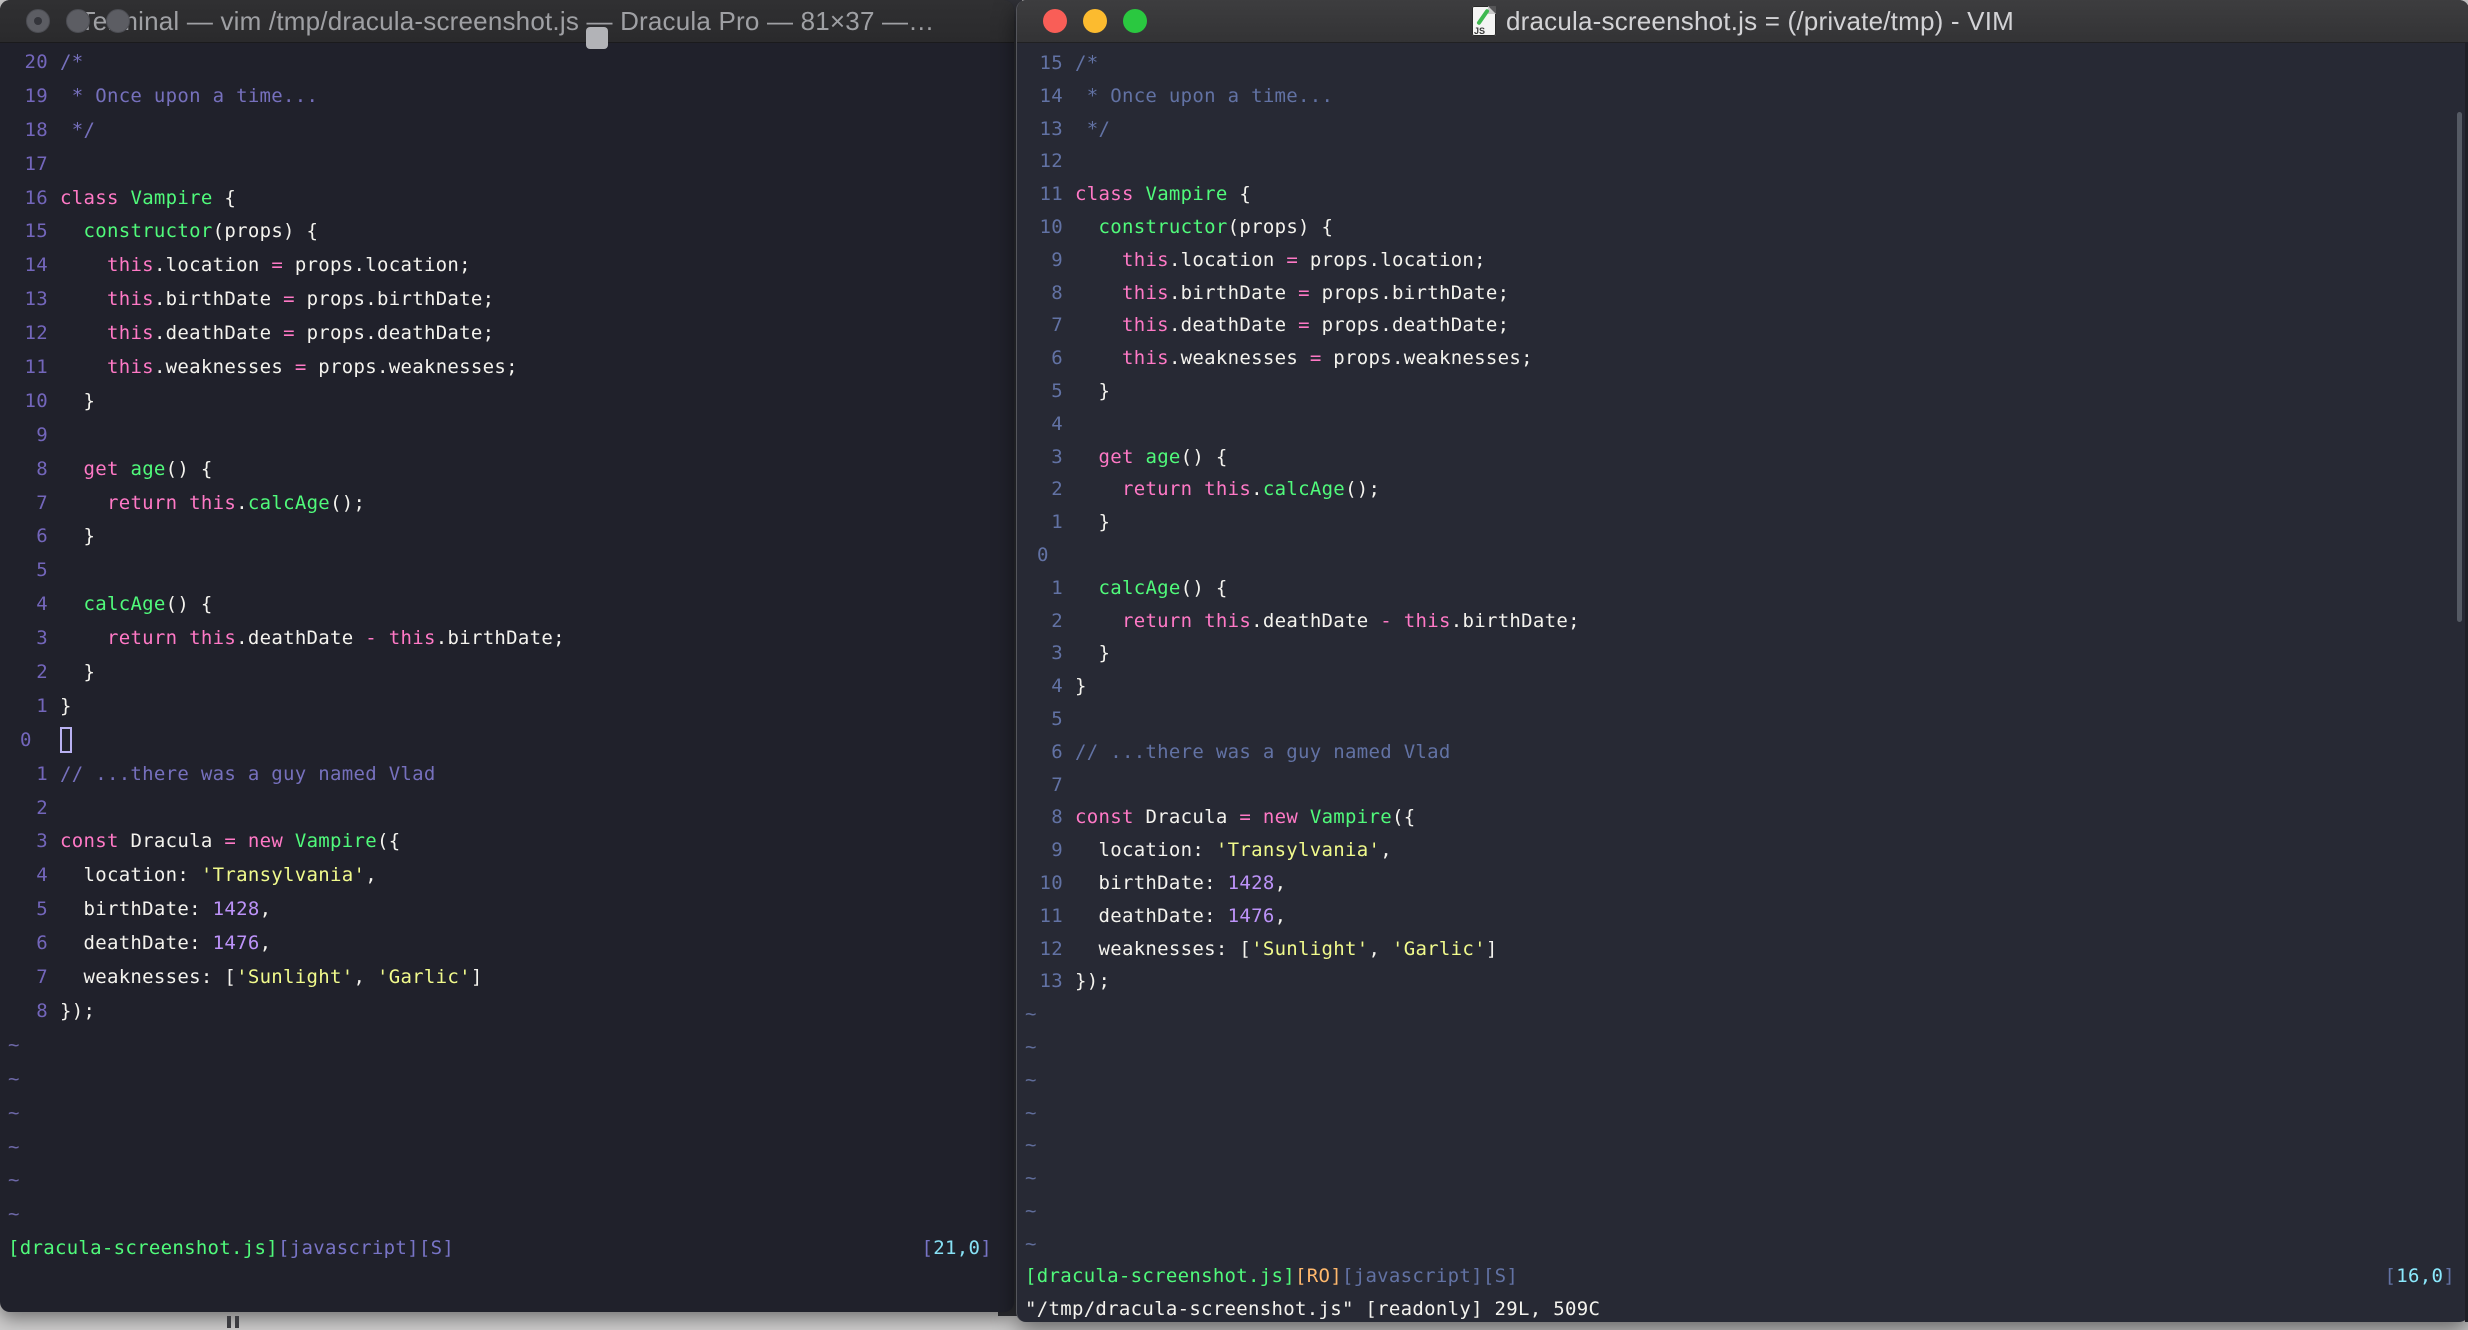 The height and width of the screenshot is (1330, 2468). What do you see at coordinates (511, 809) in the screenshot?
I see `code-line: 2` at bounding box center [511, 809].